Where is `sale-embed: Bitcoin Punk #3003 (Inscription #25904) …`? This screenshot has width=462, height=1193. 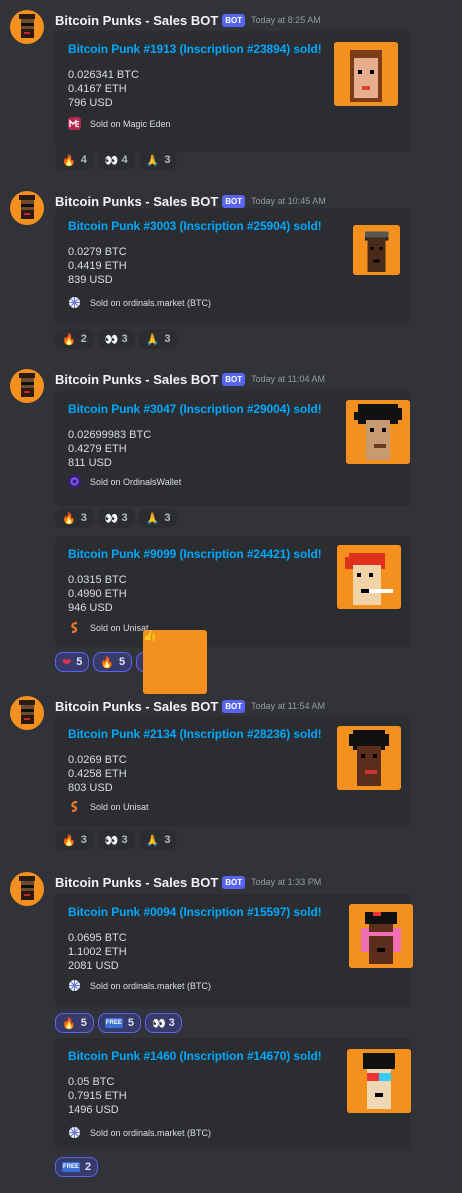
sale-embed: Bitcoin Punk #3003 (Inscription #25904) … is located at coordinates (232, 266).